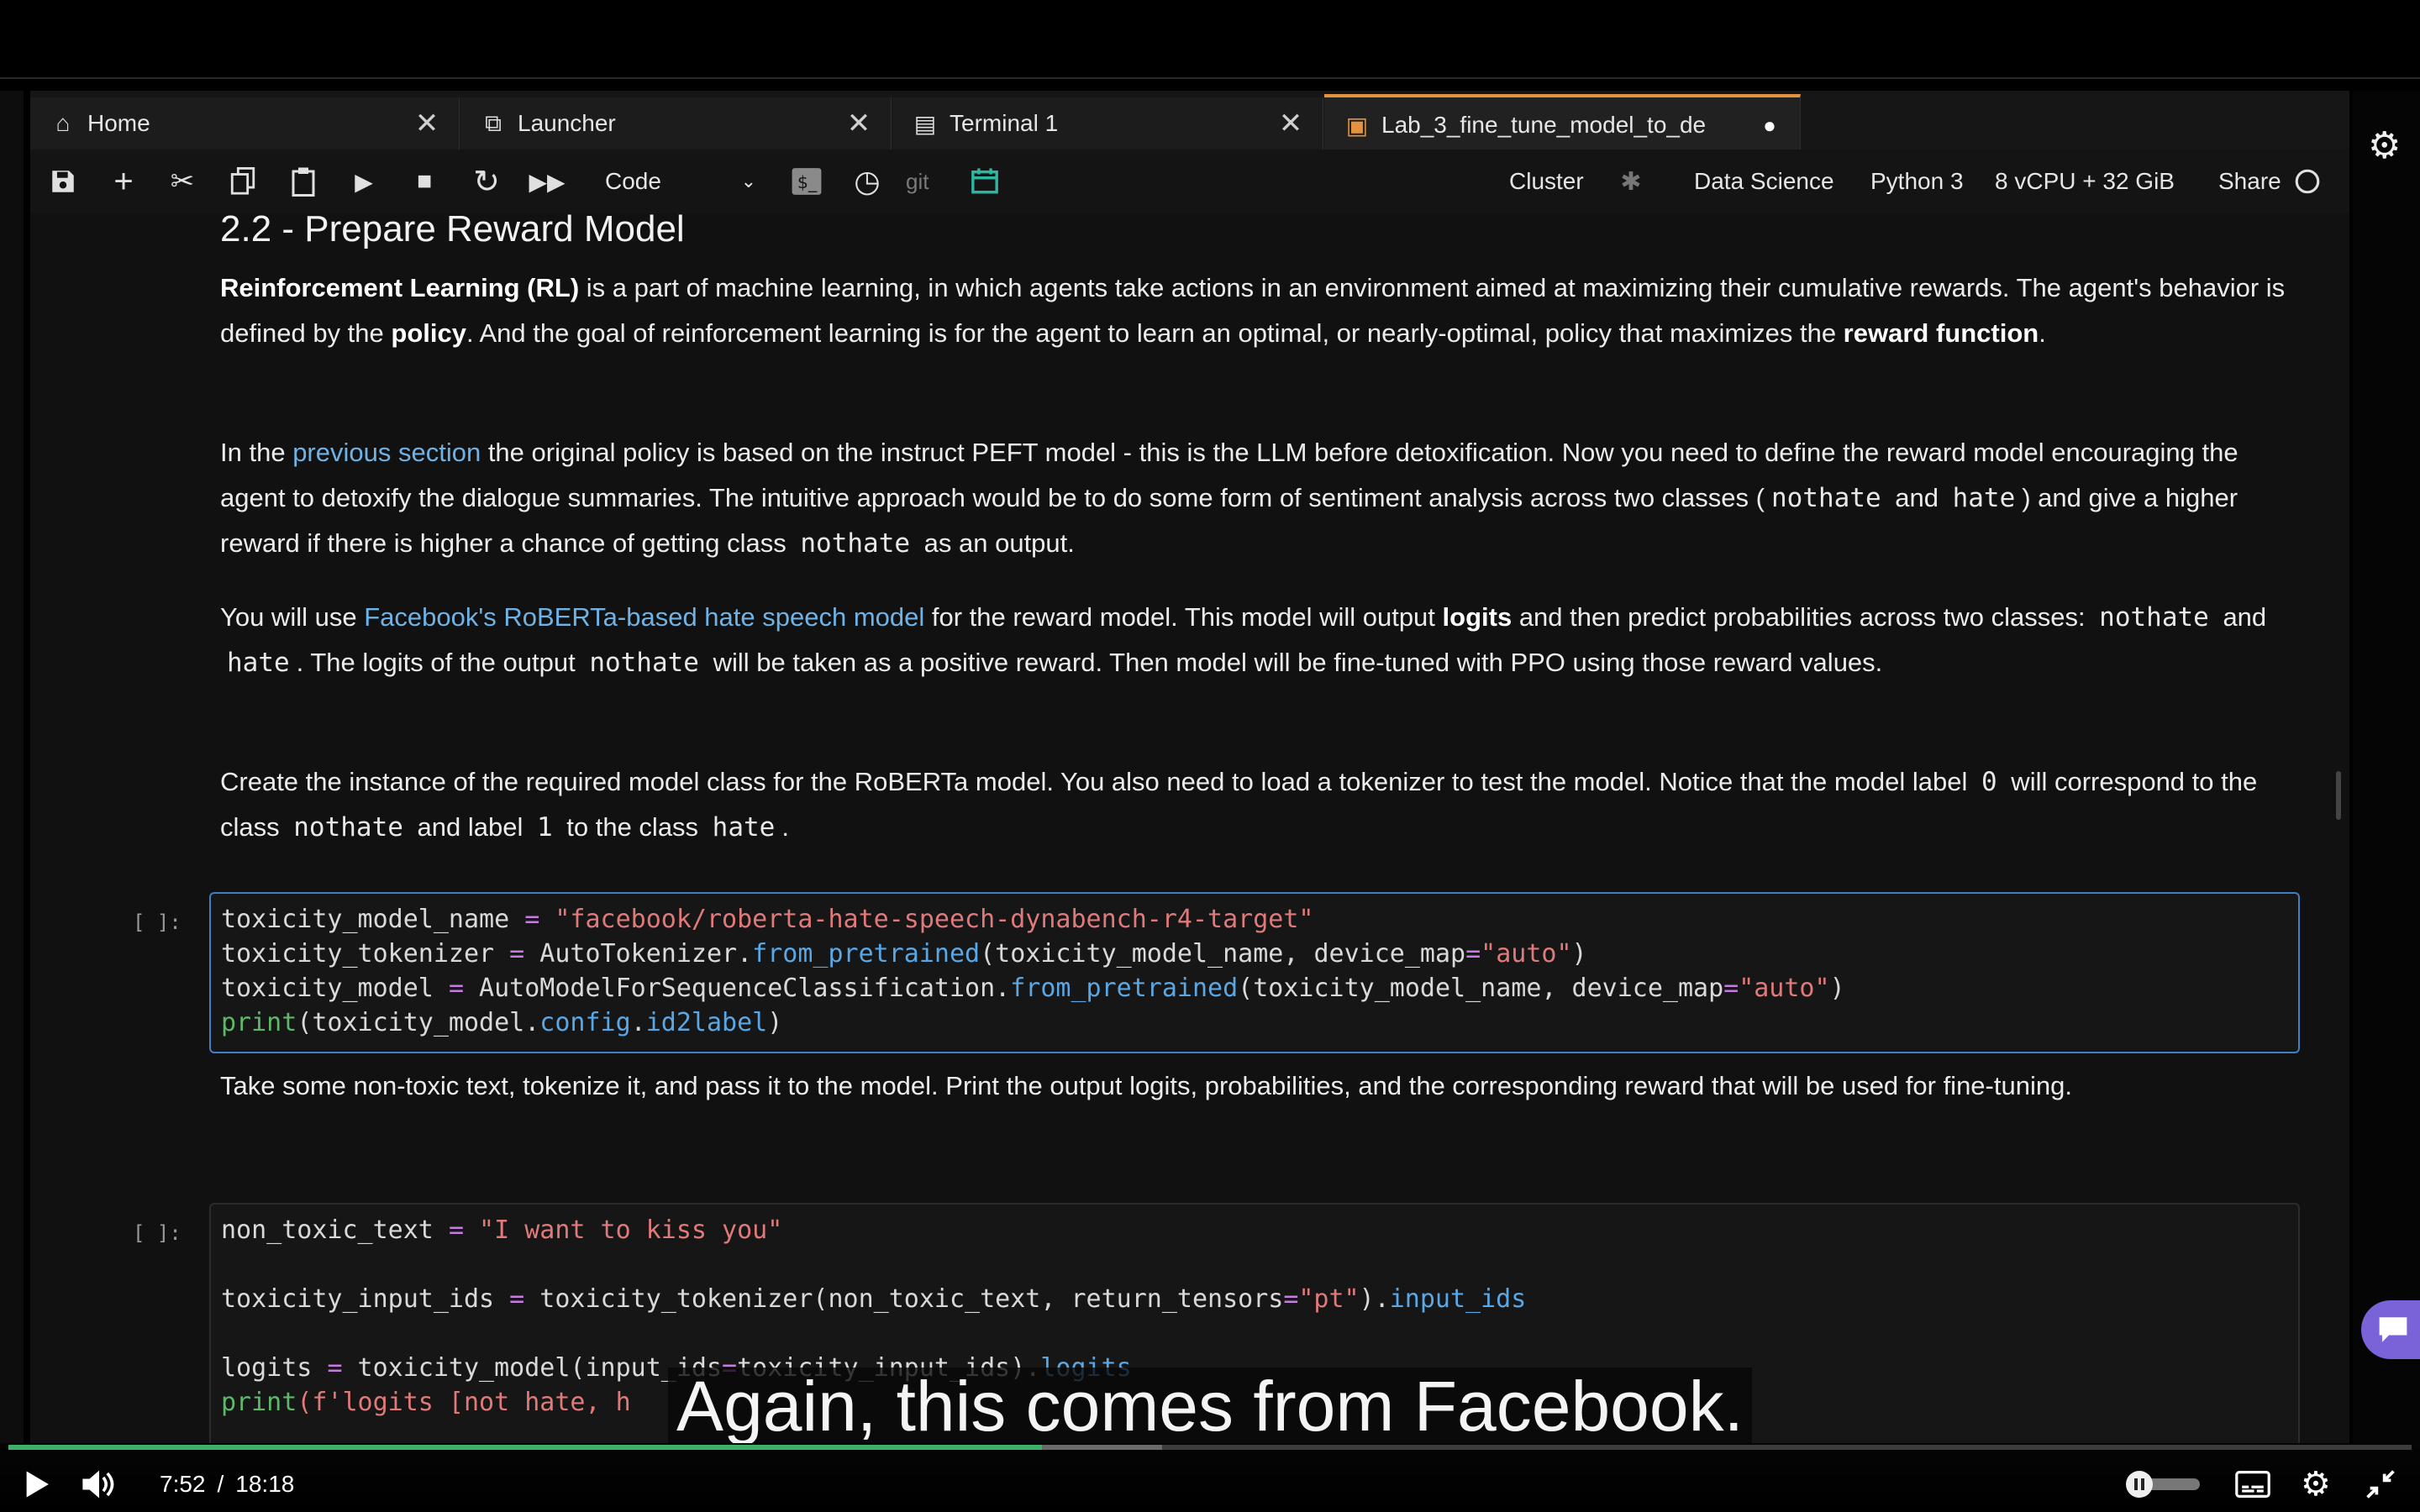  What do you see at coordinates (2254, 1484) in the screenshot?
I see `captions-icon` at bounding box center [2254, 1484].